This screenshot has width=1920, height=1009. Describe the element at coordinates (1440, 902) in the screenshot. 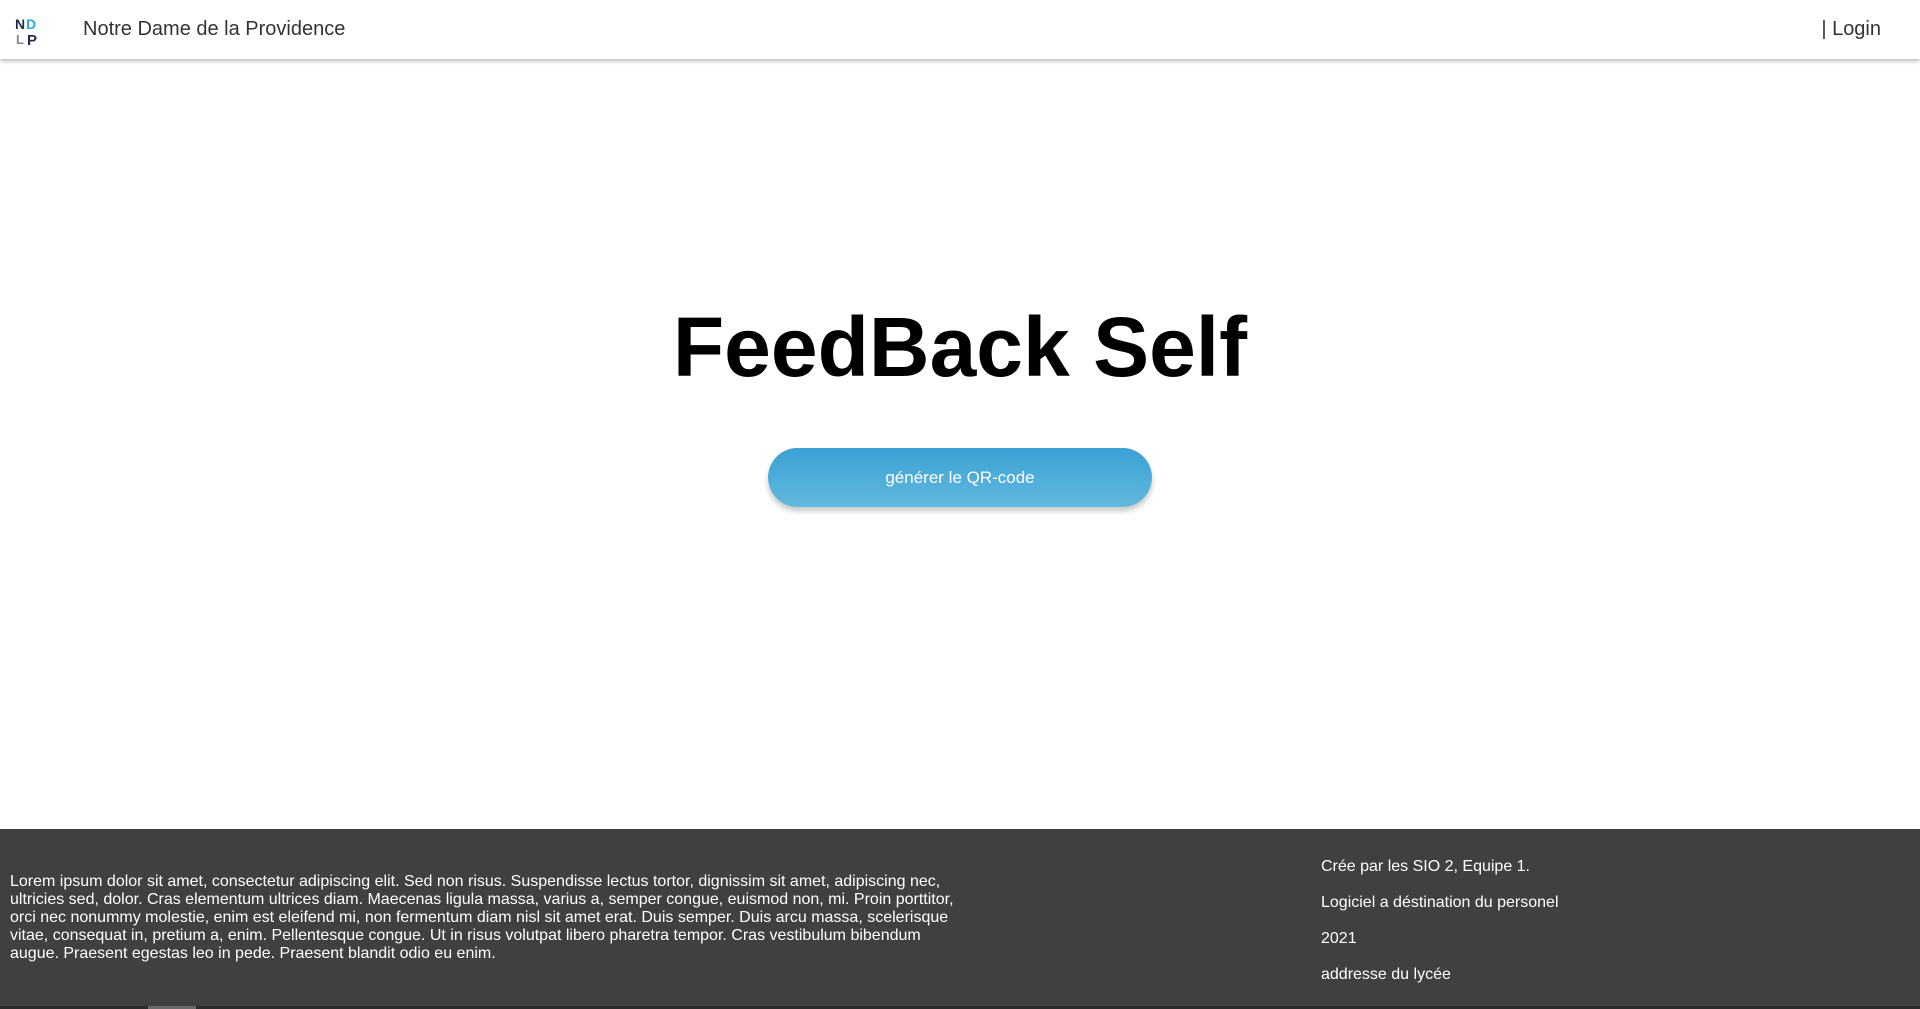

I see `footer-audience: Logiciel a déstination du personel` at that location.